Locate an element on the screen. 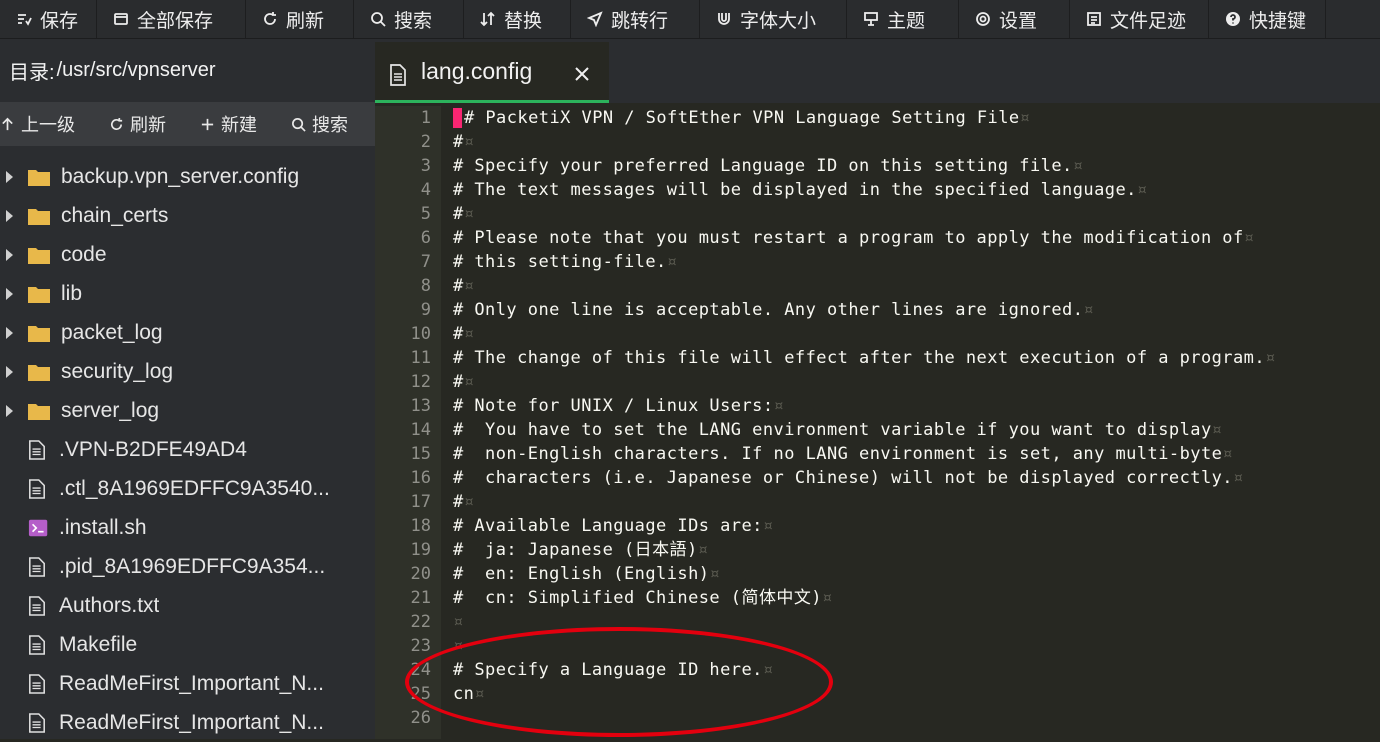 This screenshot has height=742, width=1380. line-number: 20 is located at coordinates (420, 574).